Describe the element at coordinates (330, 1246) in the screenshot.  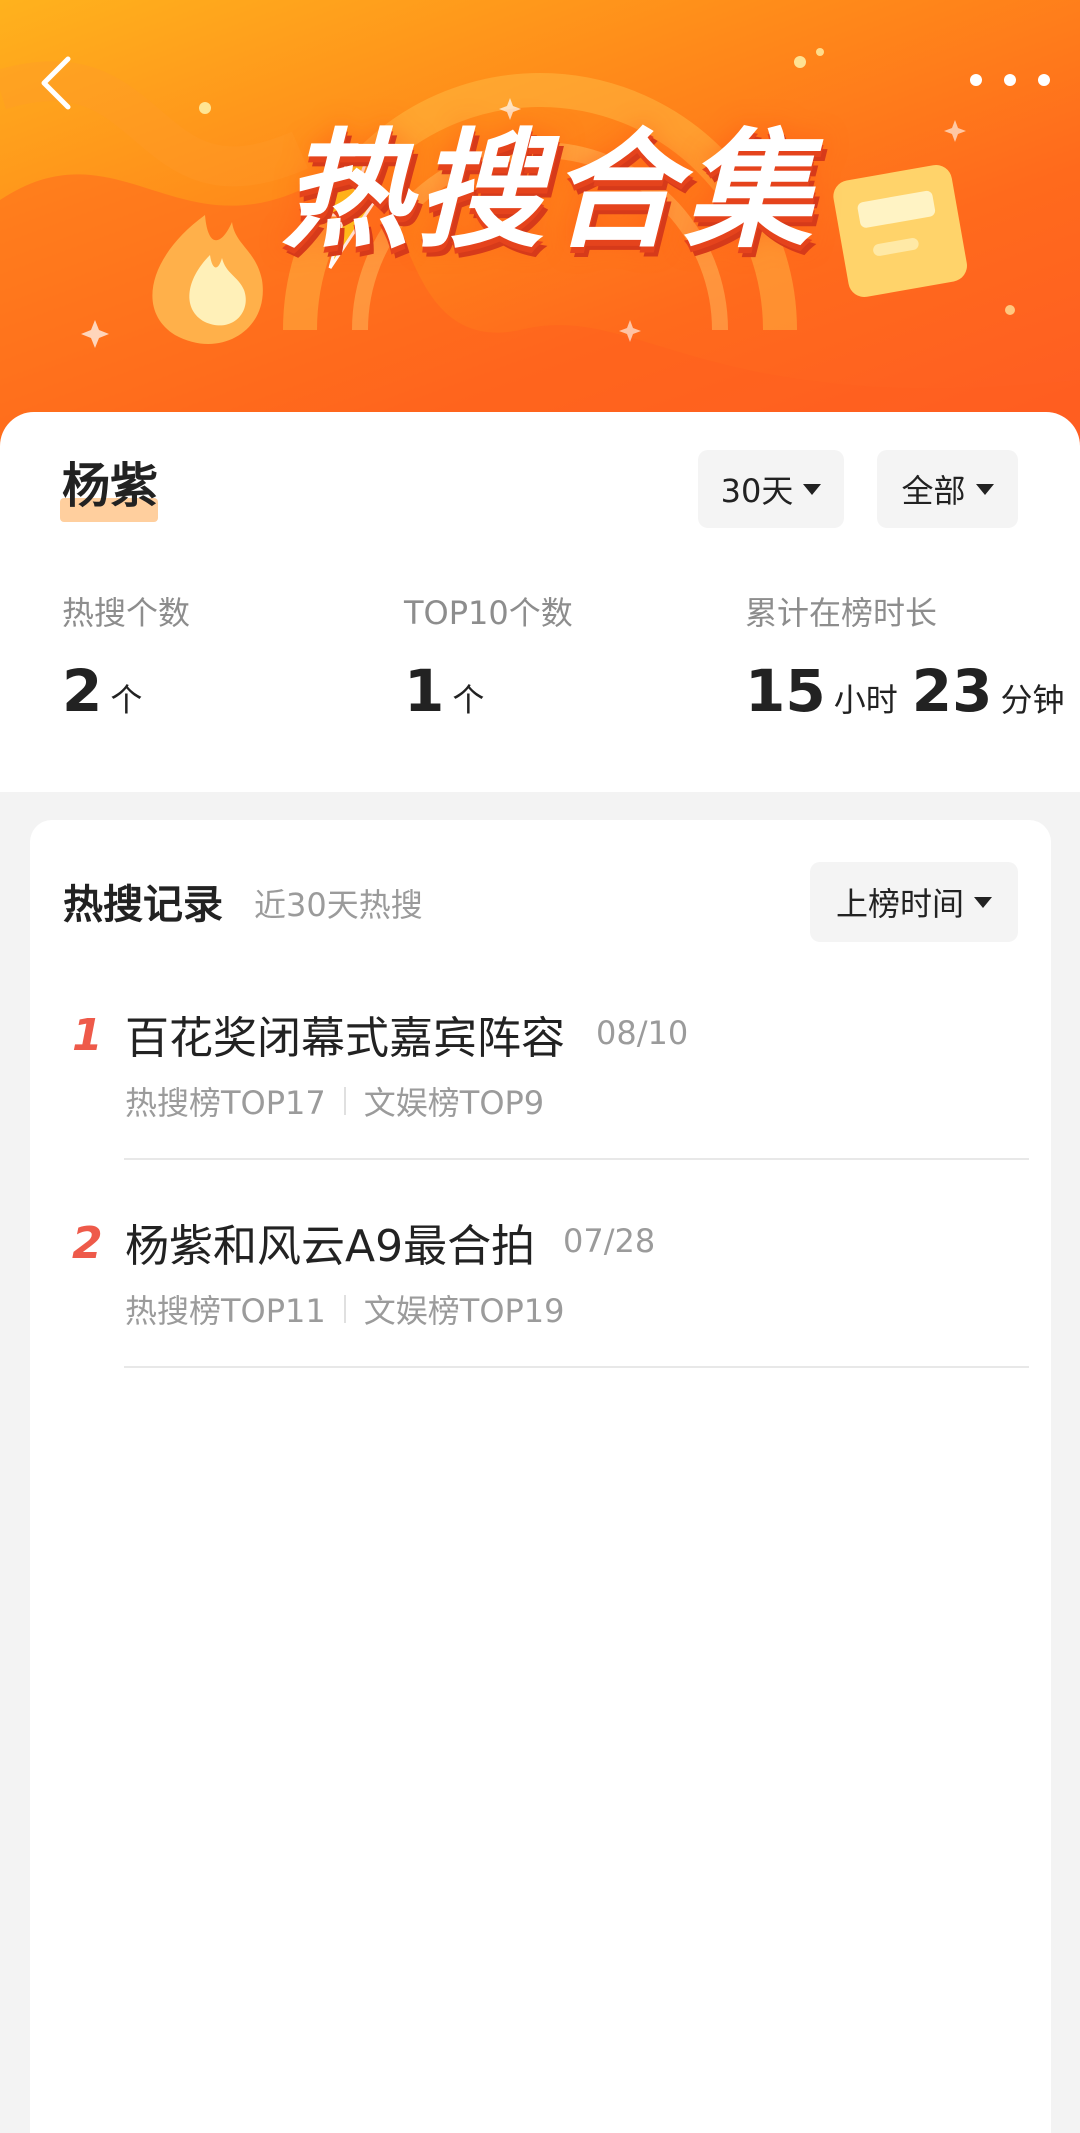
I see `record-title: 杨紫和风云A9最合拍` at that location.